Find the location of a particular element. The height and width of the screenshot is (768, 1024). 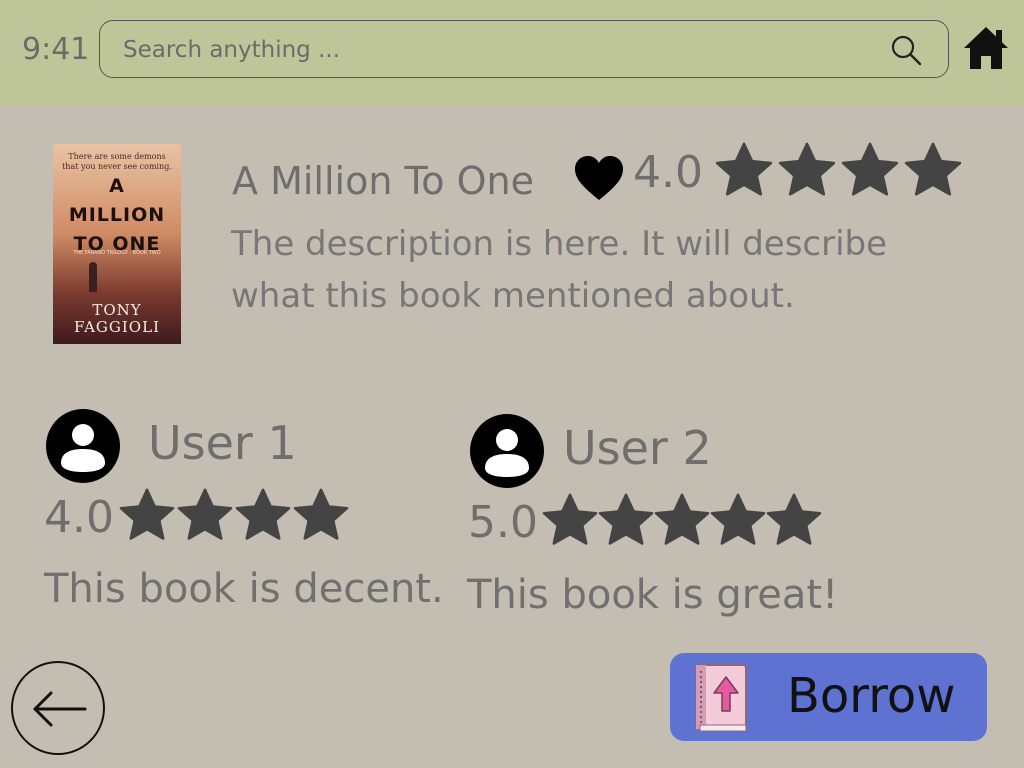

back-button is located at coordinates (58, 708).